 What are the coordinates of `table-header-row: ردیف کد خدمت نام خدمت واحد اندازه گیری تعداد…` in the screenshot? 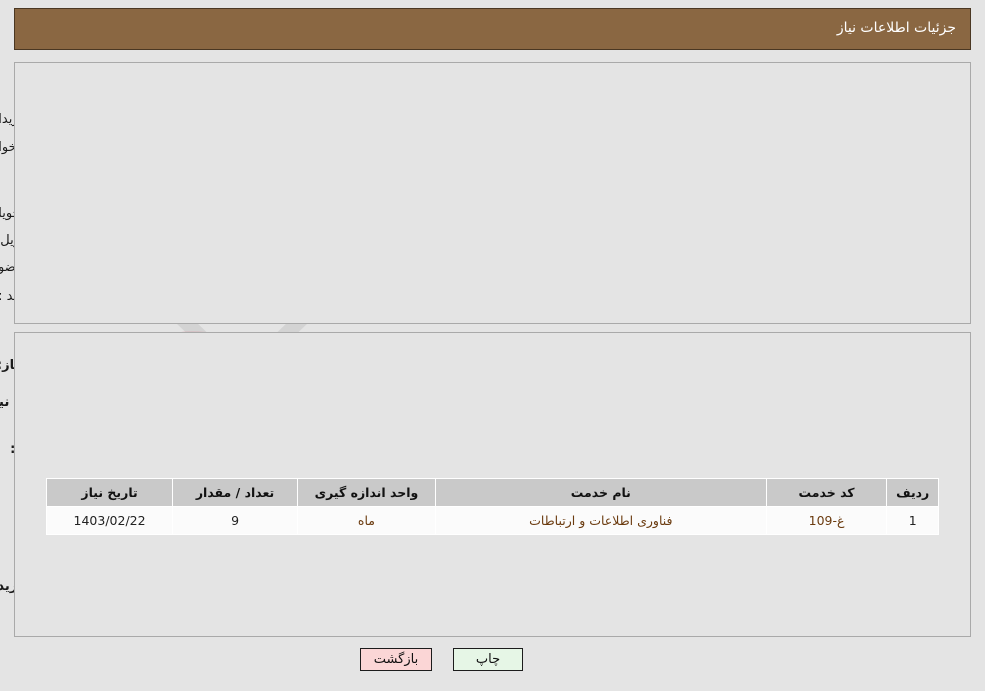 It's located at (492, 492).